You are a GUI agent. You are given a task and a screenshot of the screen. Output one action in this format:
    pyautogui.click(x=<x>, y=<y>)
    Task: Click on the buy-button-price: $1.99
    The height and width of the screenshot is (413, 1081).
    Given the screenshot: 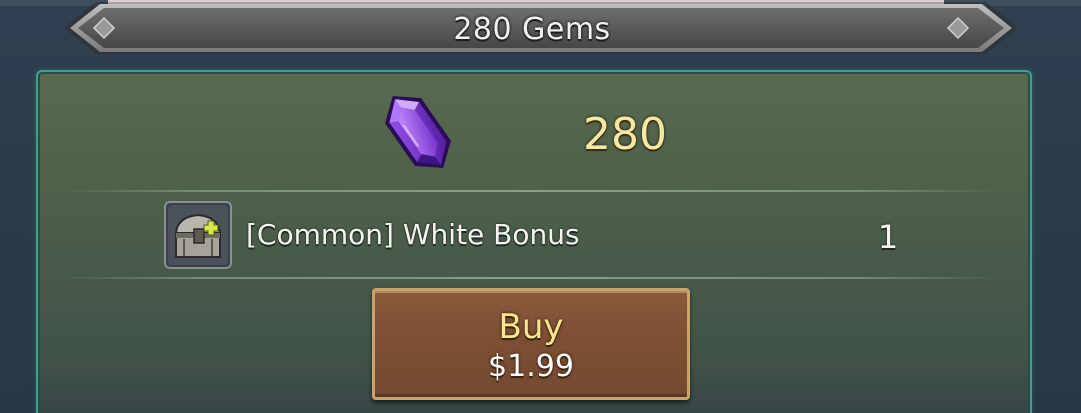 What is the action you would take?
    pyautogui.click(x=531, y=366)
    